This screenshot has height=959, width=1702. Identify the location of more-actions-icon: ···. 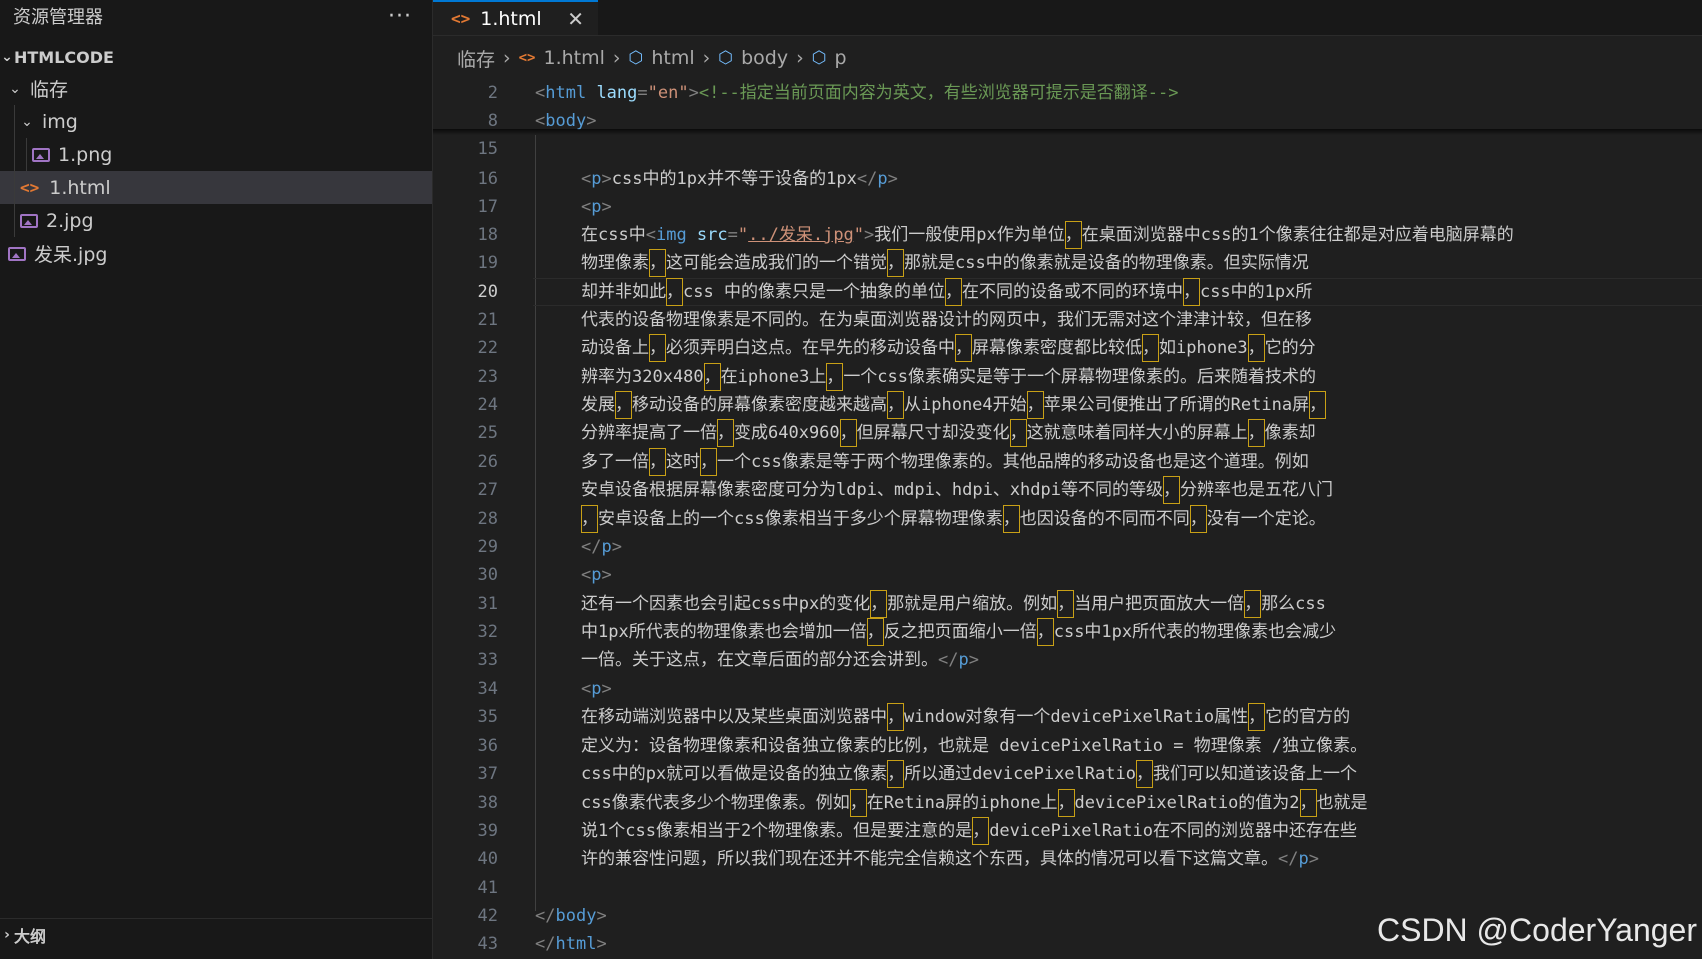
(400, 16).